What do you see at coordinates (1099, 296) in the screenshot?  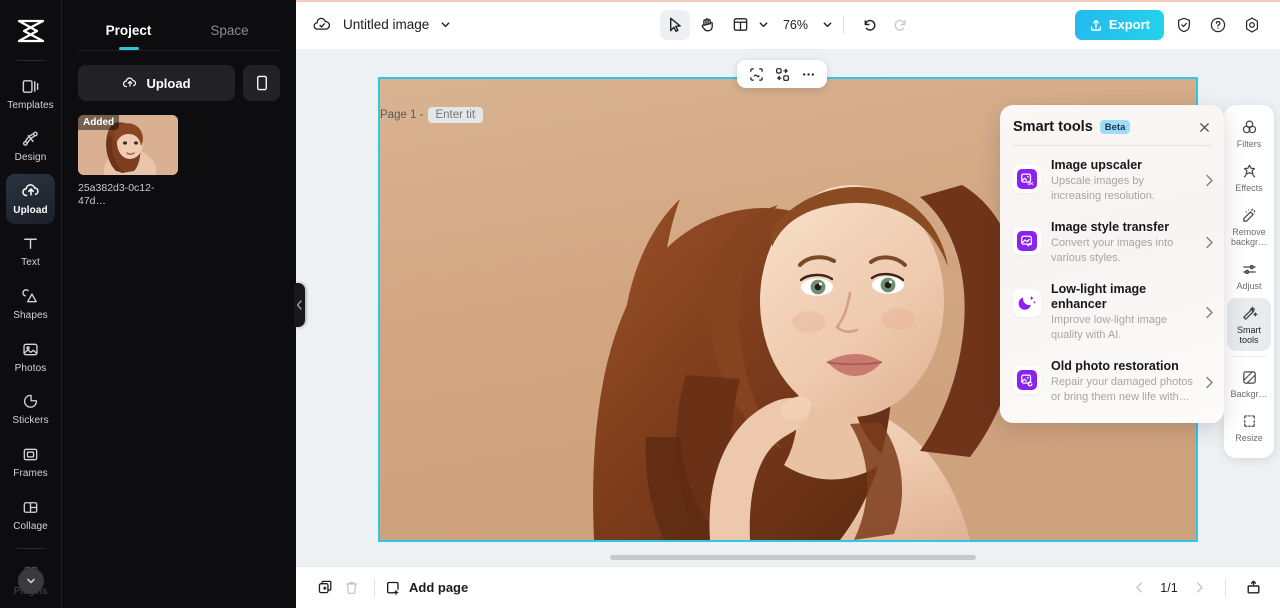 I see `smart-tool-name: Low-light image enhancer` at bounding box center [1099, 296].